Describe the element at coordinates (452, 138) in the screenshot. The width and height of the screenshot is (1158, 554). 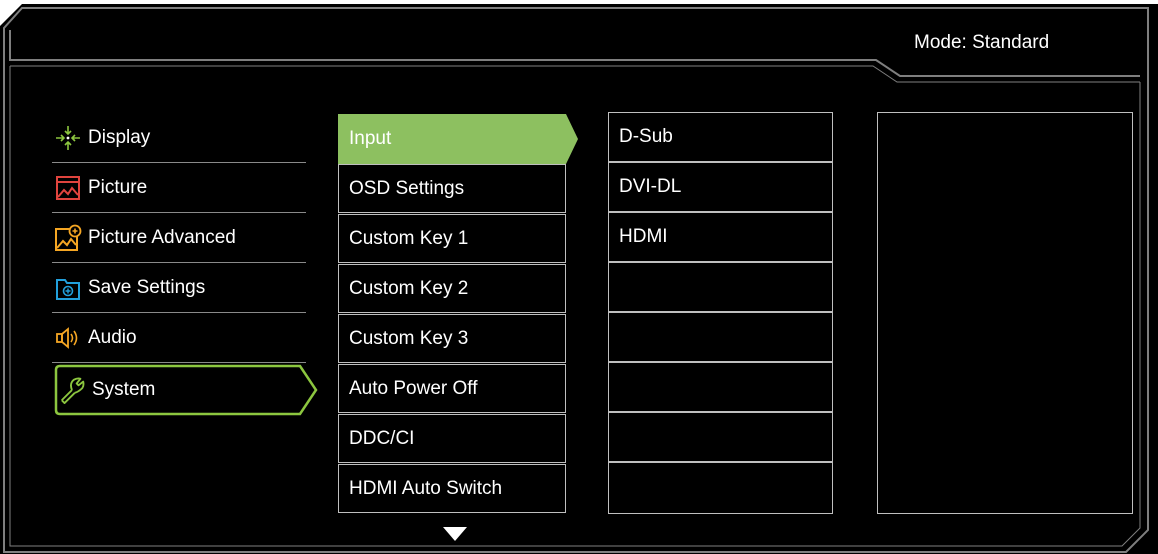
I see `submenu-item-input: Input` at that location.